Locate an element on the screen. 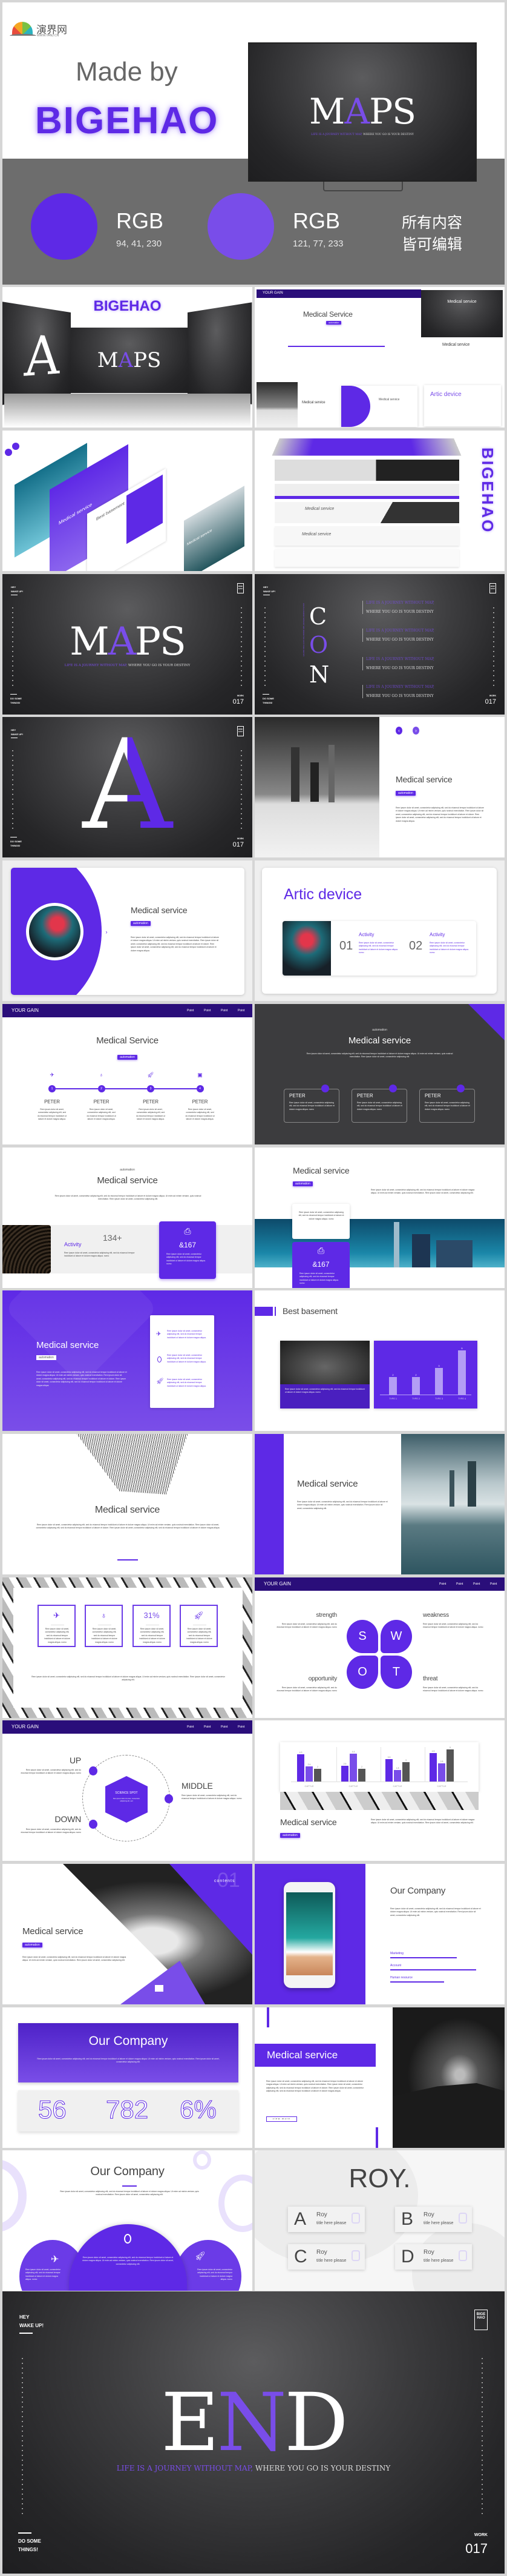  color-2-value: 121, 77, 233 is located at coordinates (318, 244).